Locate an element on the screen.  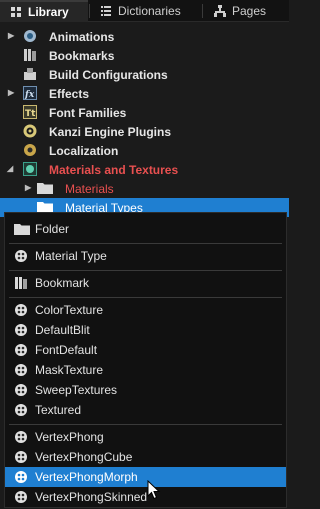
menu-item-label: Bookmark is located at coordinates (62, 283).